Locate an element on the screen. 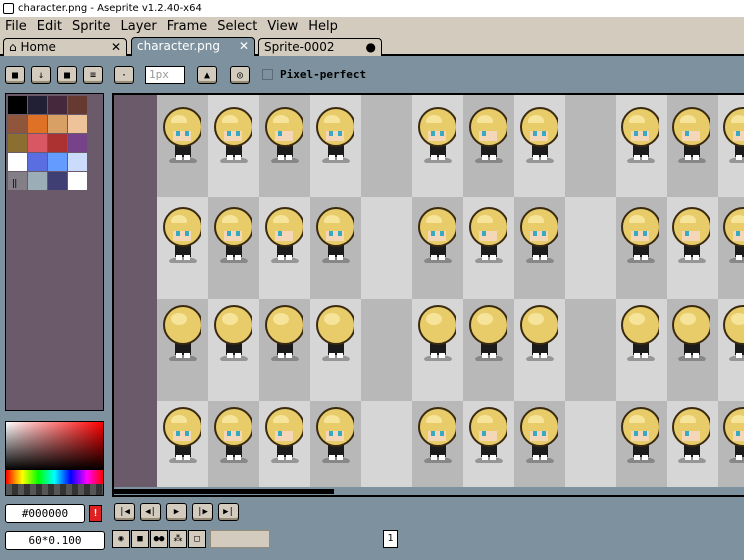  scrollbar-thumb is located at coordinates (224, 491).